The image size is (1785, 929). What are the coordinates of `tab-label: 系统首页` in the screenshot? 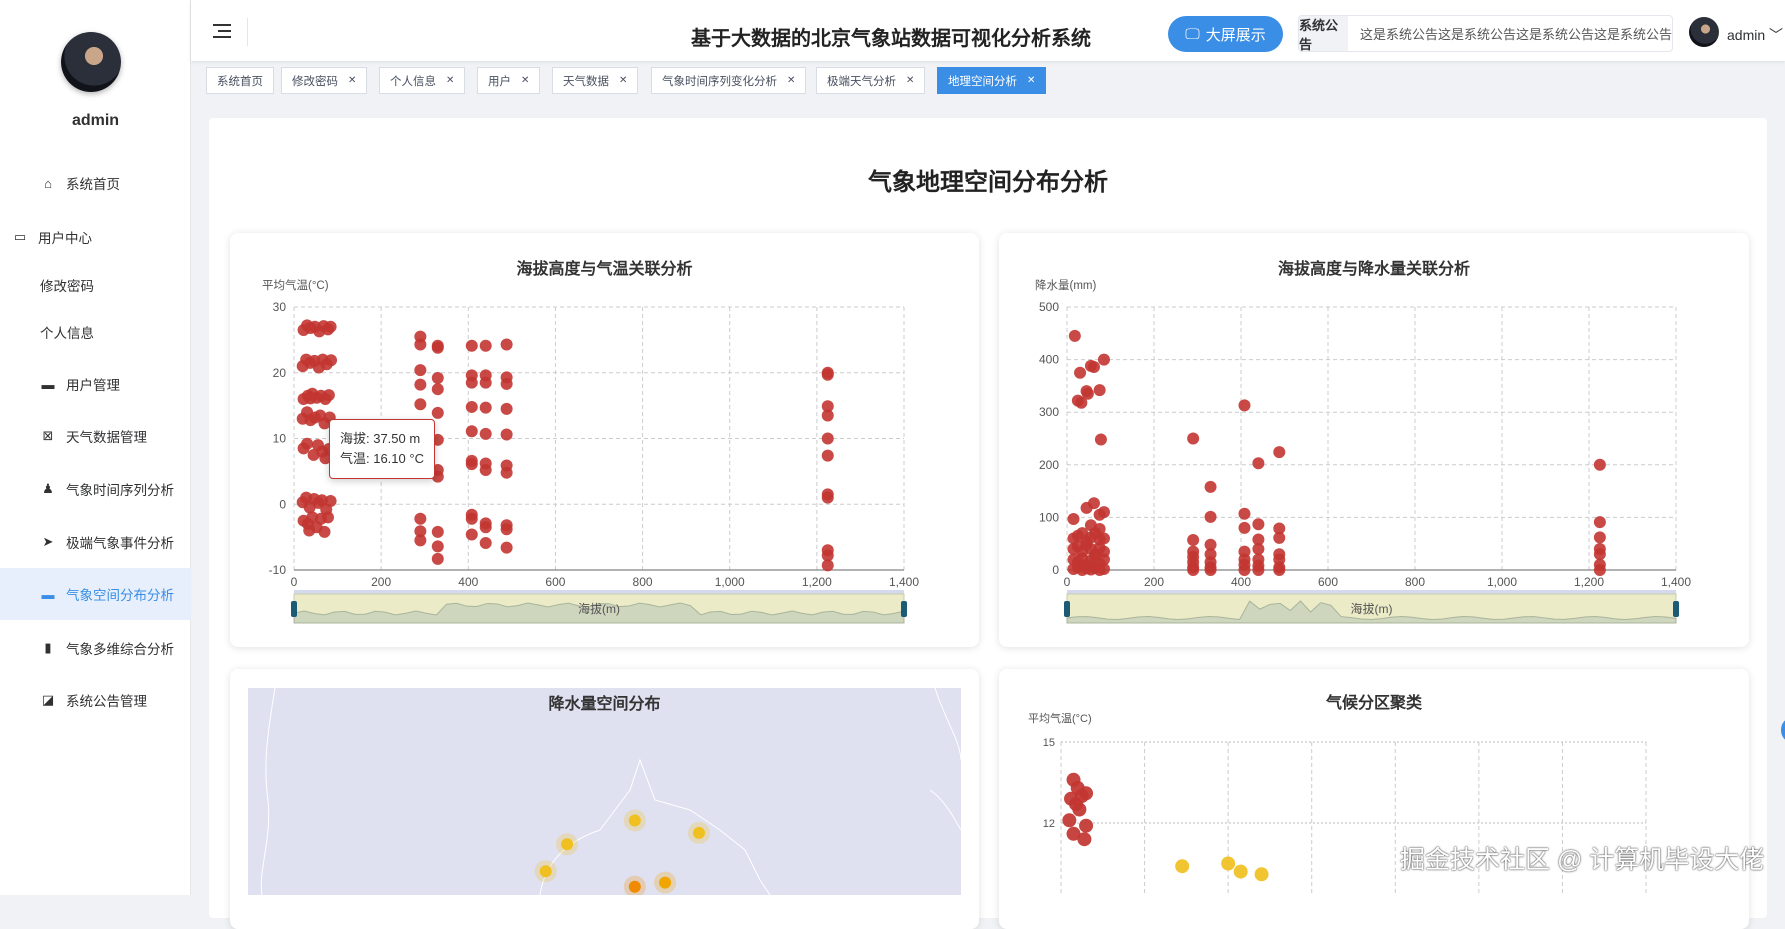 It's located at (240, 81).